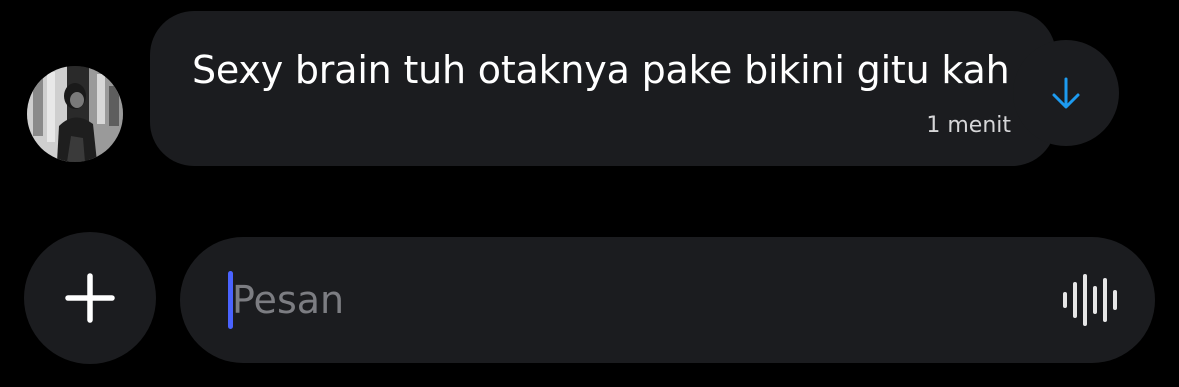  I want to click on add-attachment-button, so click(90, 298).